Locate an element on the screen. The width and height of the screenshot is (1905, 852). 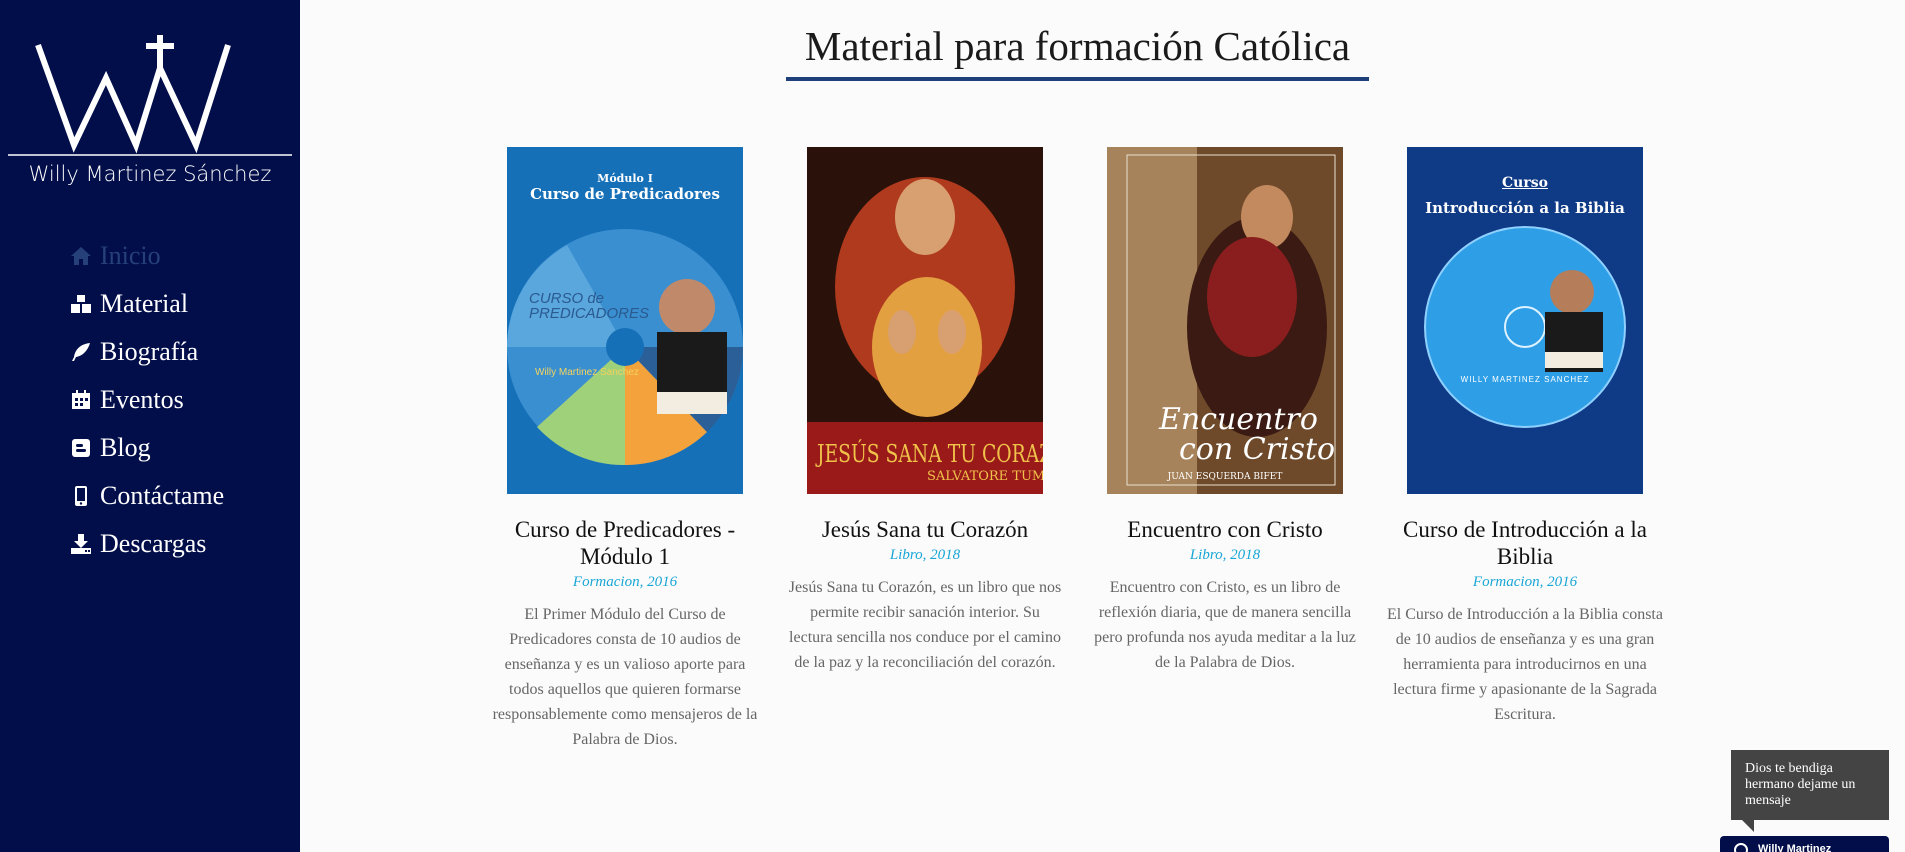
nav-item-descargas: Descargas is located at coordinates (147, 544).